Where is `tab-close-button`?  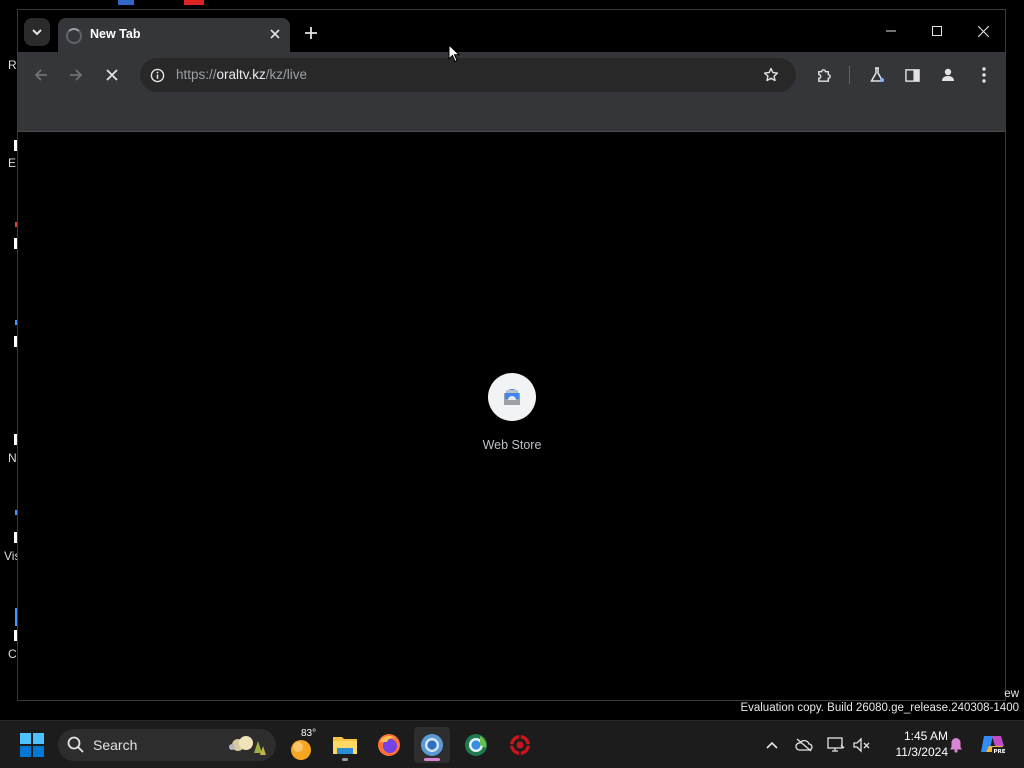 tab-close-button is located at coordinates (275, 34).